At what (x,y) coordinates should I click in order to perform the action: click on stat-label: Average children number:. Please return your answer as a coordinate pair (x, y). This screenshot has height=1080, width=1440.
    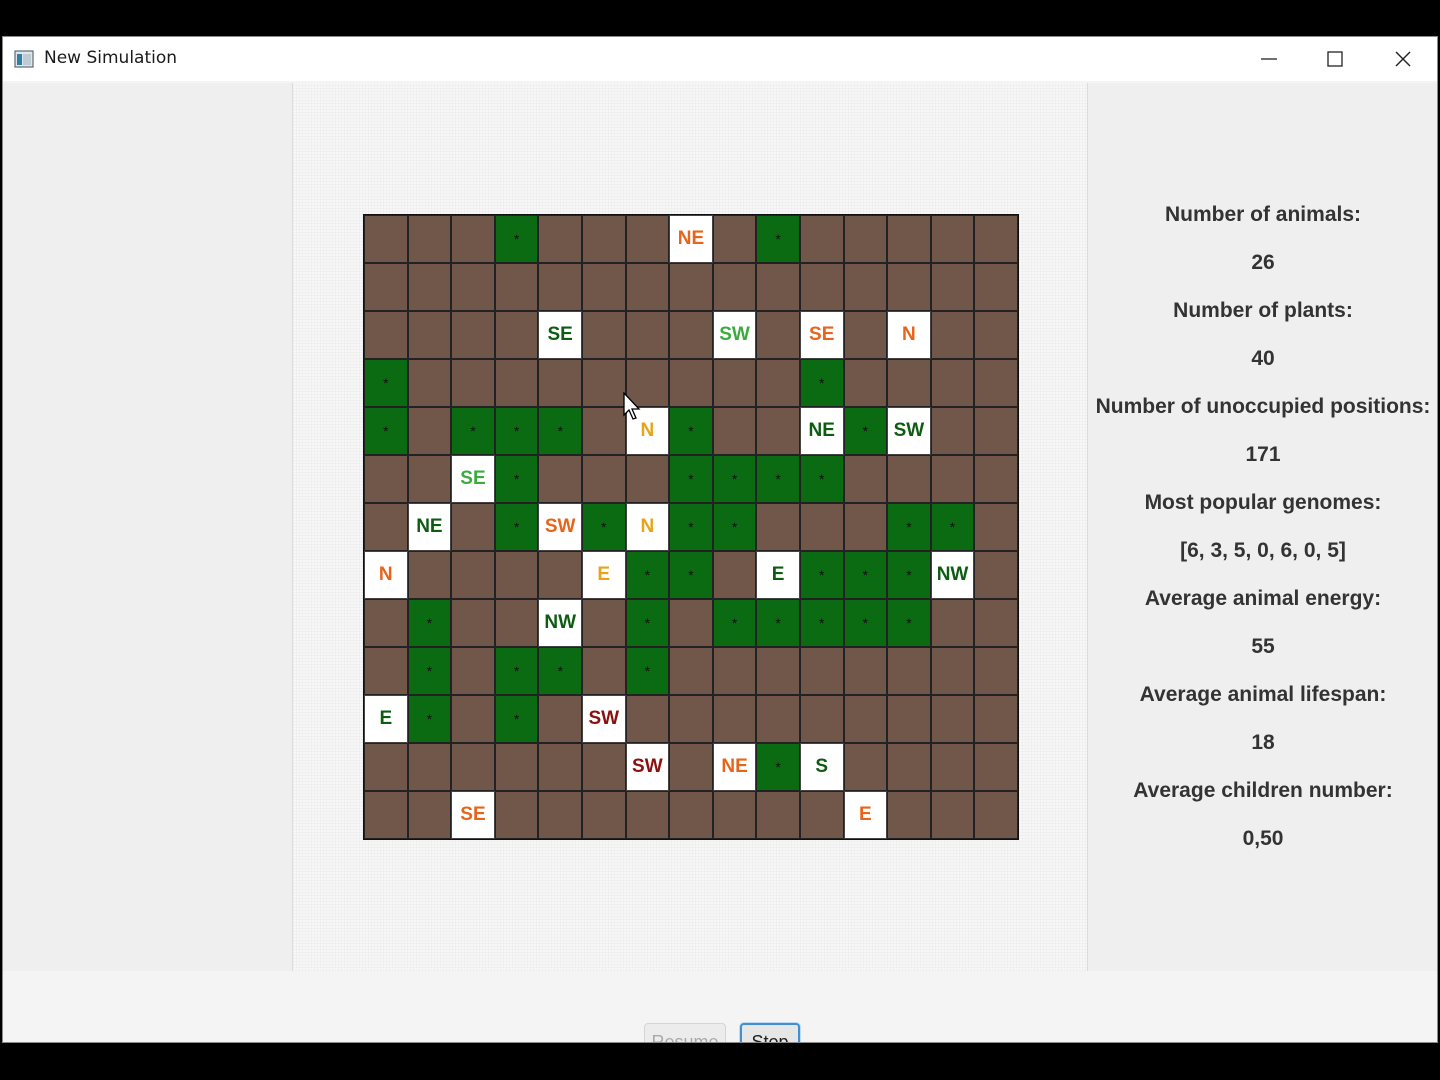
    Looking at the image, I should click on (1263, 790).